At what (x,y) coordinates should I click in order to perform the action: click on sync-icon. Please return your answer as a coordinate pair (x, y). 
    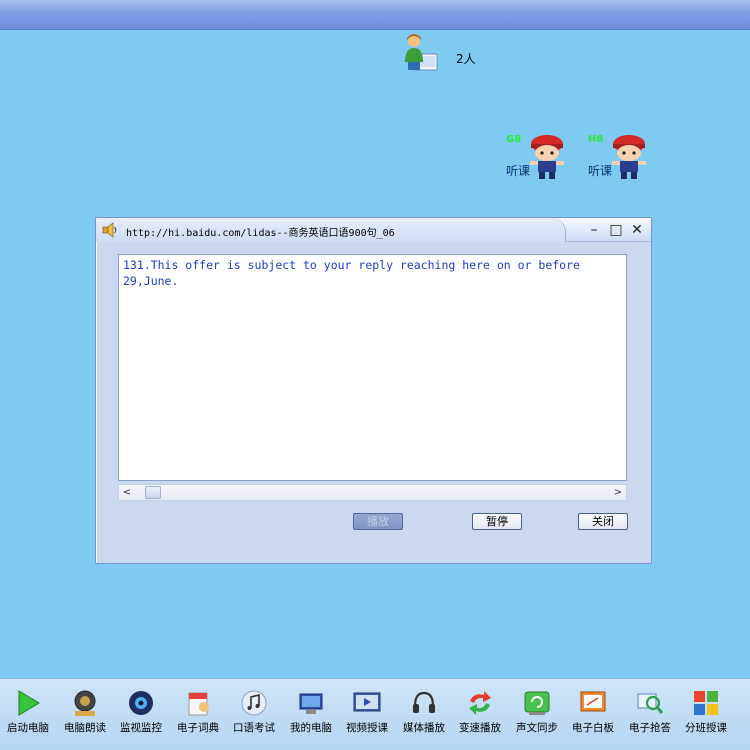
    Looking at the image, I should click on (537, 703).